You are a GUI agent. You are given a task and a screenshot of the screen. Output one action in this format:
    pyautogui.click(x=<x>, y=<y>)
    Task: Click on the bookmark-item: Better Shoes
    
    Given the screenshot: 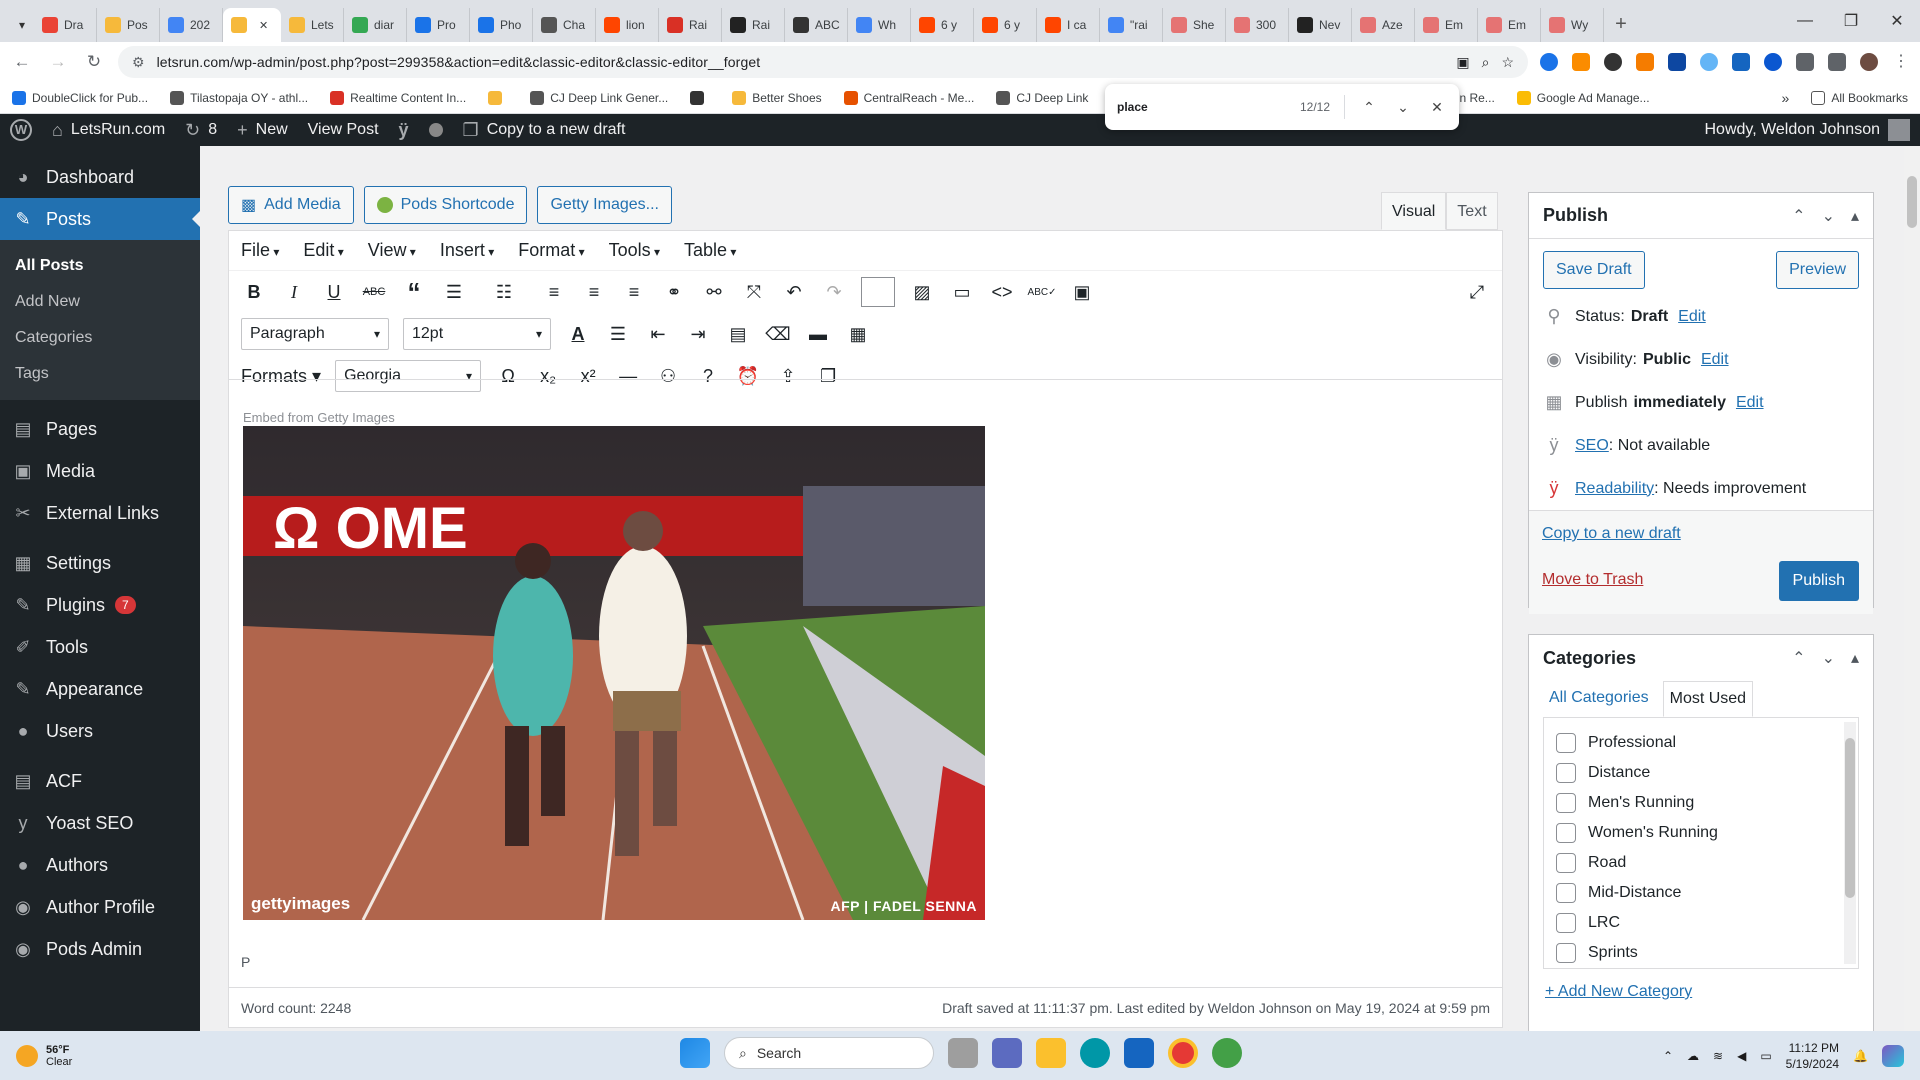 What is the action you would take?
    pyautogui.click(x=777, y=97)
    